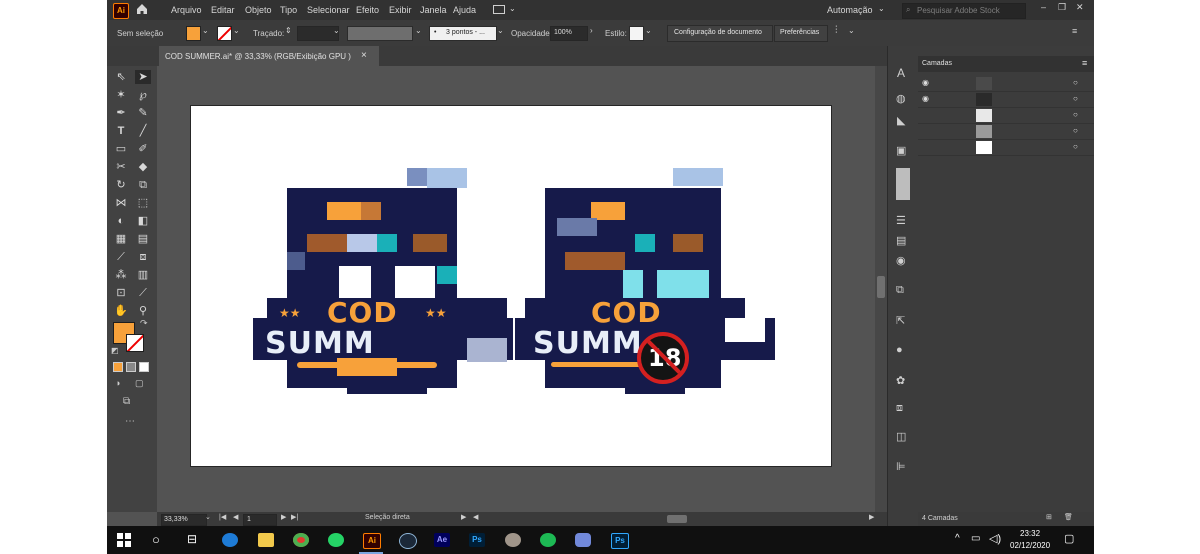 Image resolution: width=1200 pixels, height=554 pixels. What do you see at coordinates (266, 540) in the screenshot?
I see `file-explorer-icon` at bounding box center [266, 540].